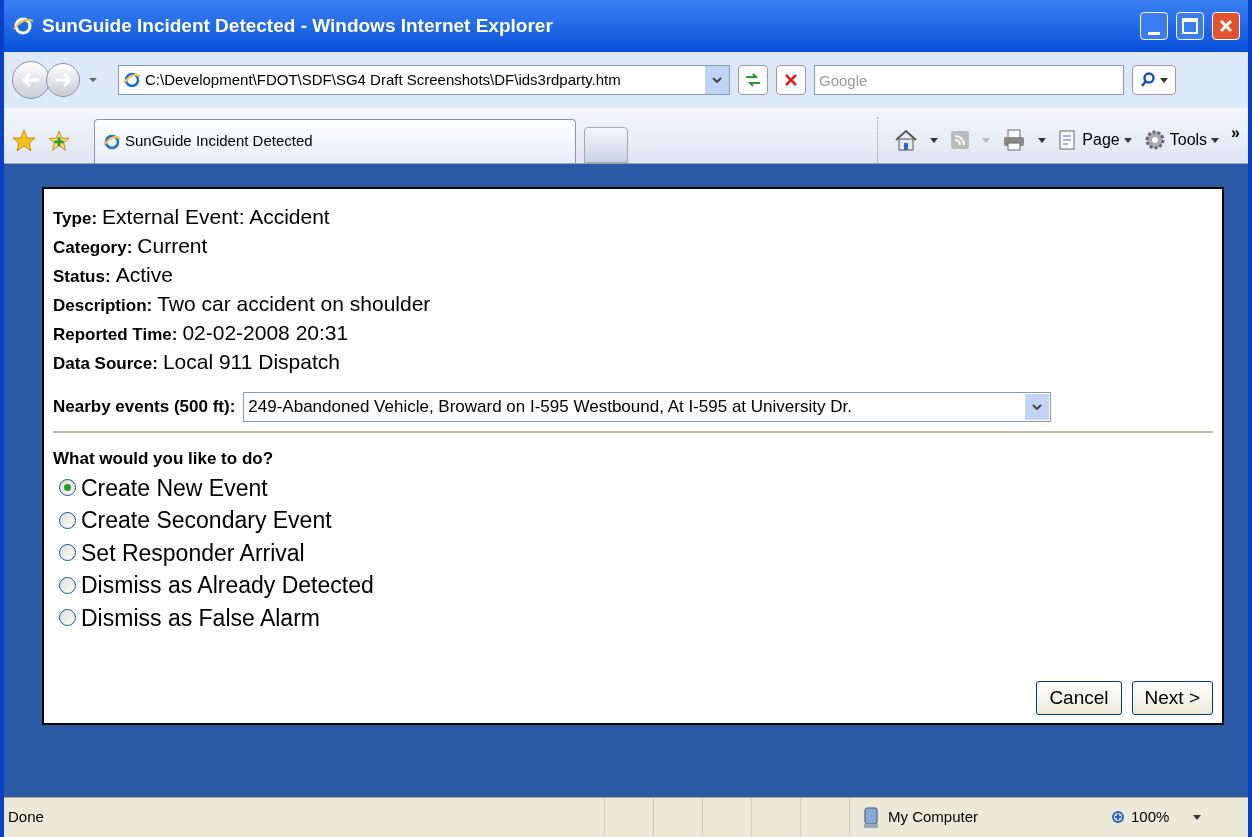  I want to click on refresh-icon, so click(753, 80).